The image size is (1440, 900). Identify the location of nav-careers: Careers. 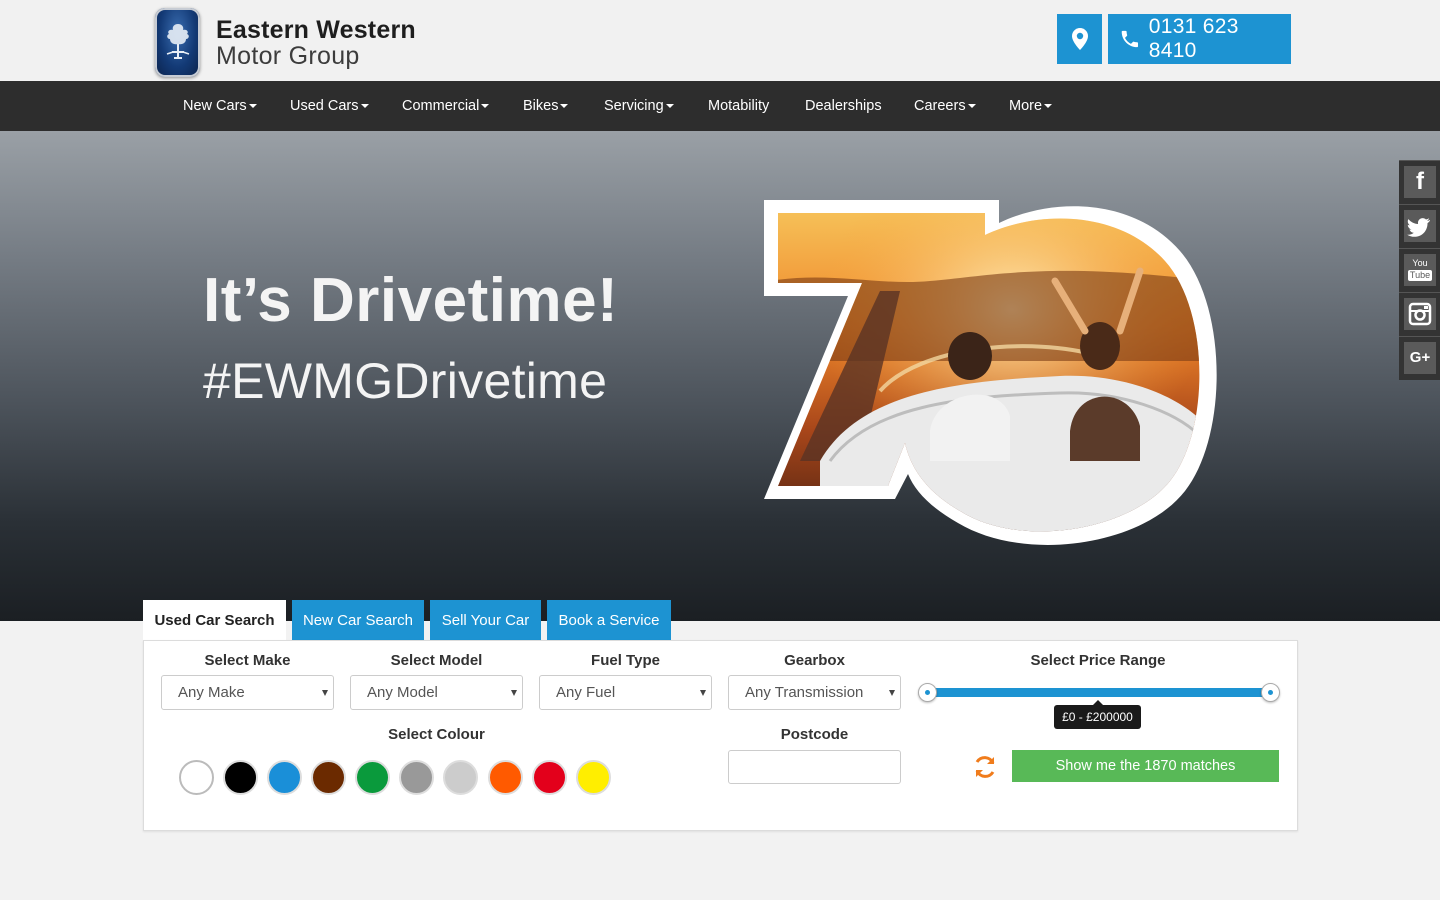
(945, 106).